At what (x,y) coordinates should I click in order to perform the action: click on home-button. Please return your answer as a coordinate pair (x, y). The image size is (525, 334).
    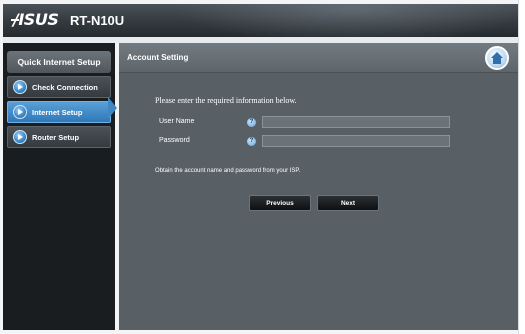
    Looking at the image, I should click on (497, 58).